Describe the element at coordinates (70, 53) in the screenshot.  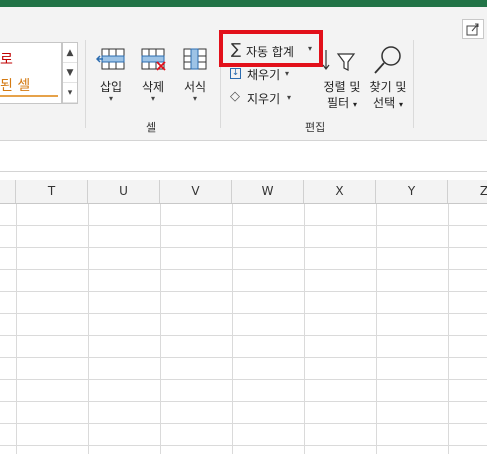
I see `gallery-up-icon: ▲` at that location.